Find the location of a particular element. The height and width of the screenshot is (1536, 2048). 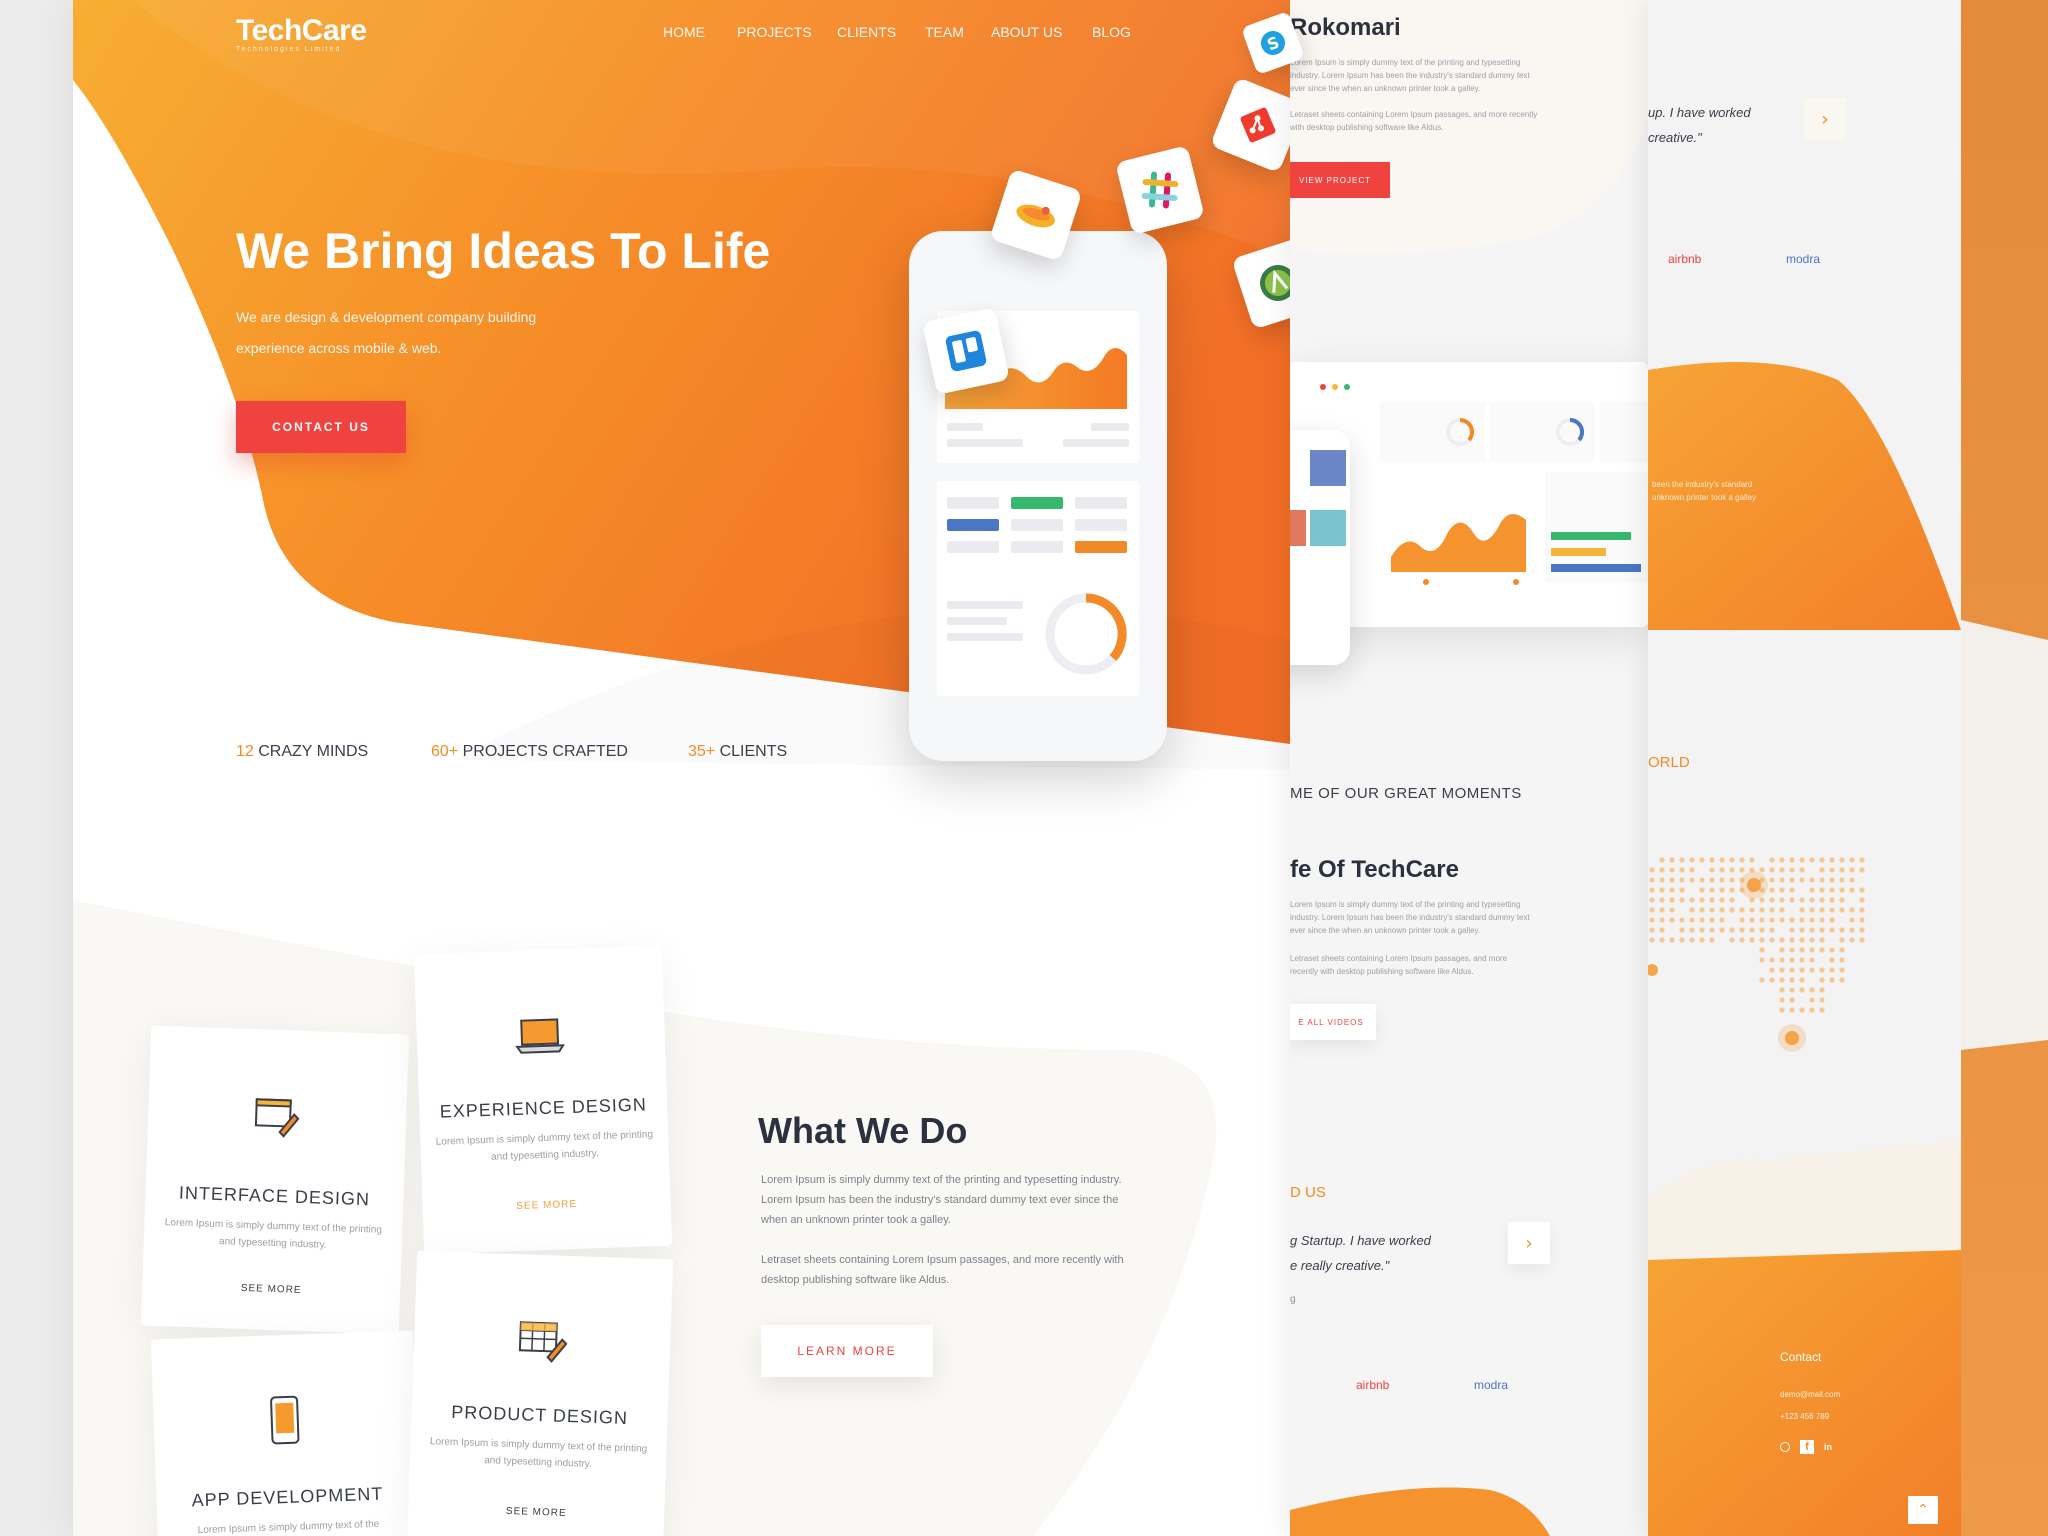

about-us-label: D US is located at coordinates (1308, 1192).